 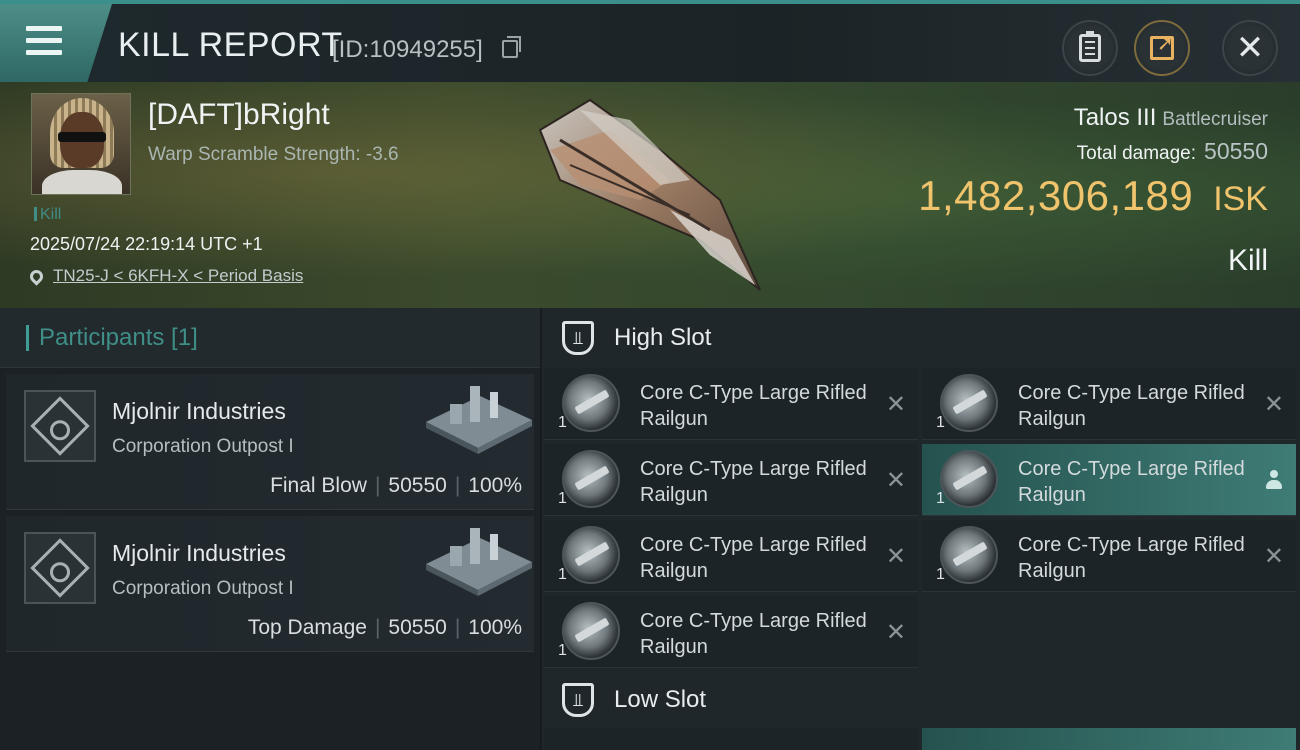 I want to click on warp-scramble-strength: Warp Scramble Strength: -3.6, so click(x=273, y=154).